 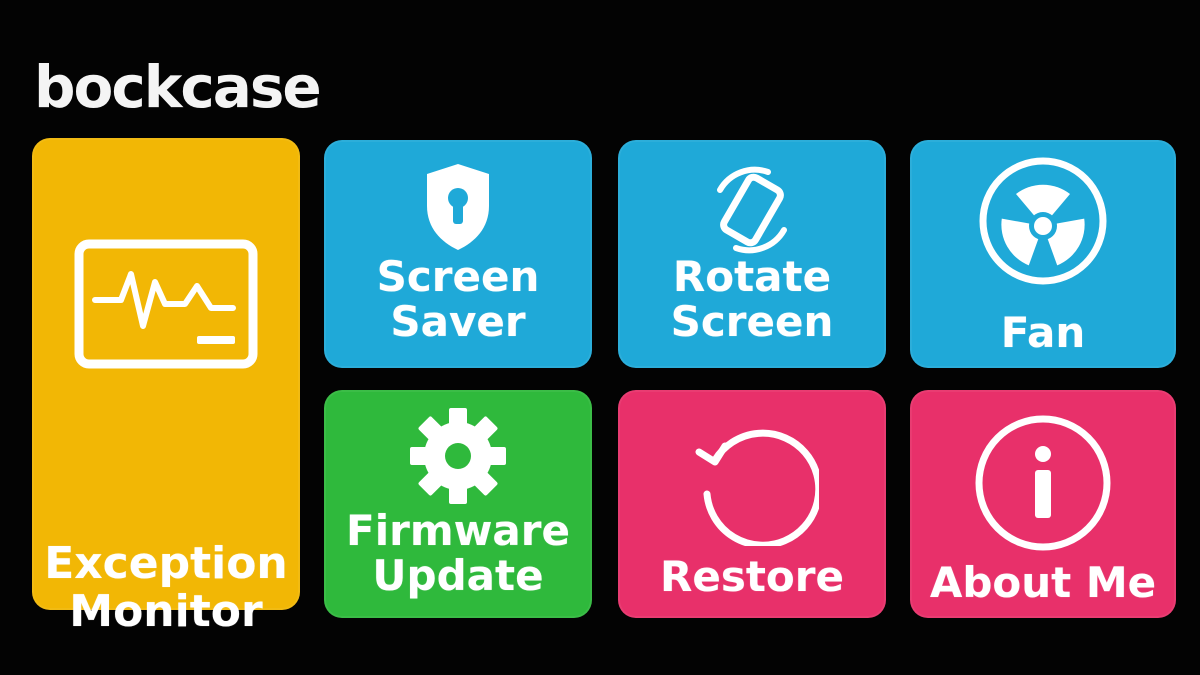 What do you see at coordinates (458, 553) in the screenshot?
I see `firmware-update-label: Firmware Update` at bounding box center [458, 553].